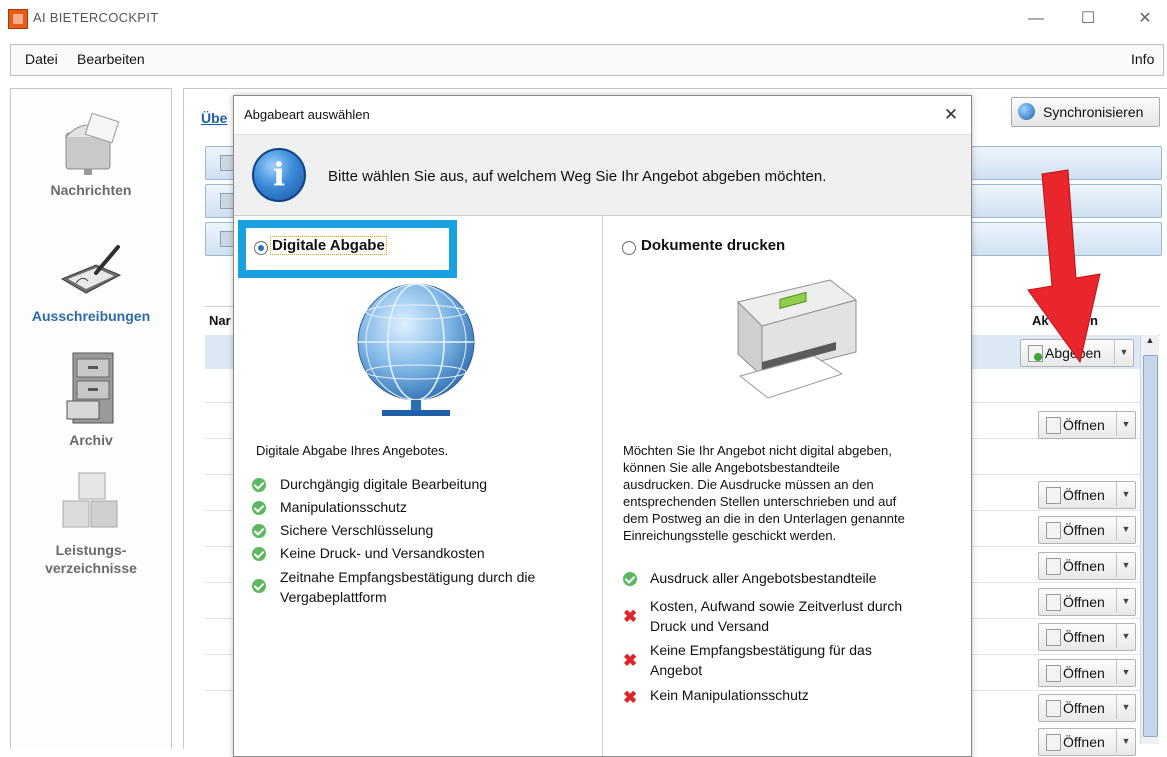 The width and height of the screenshot is (1167, 757). I want to click on nav-label-nachrichten: Nachrichten, so click(91, 190).